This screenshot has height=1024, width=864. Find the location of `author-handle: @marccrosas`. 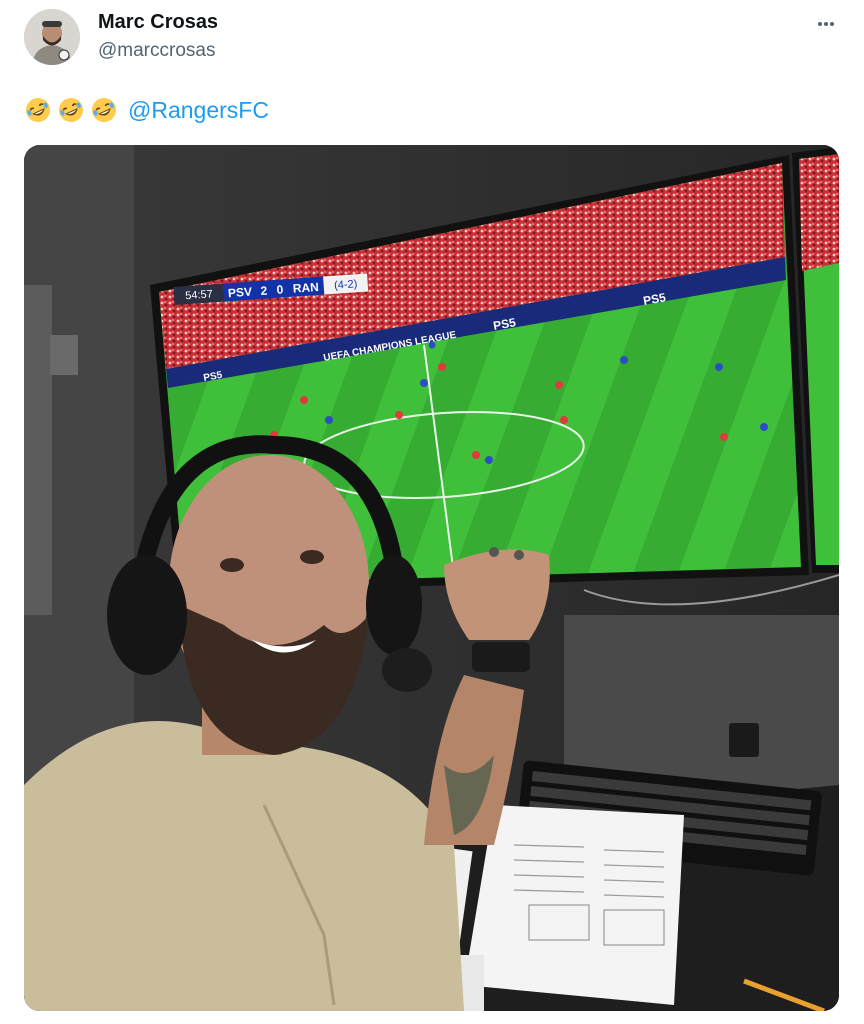

author-handle: @marccrosas is located at coordinates (156, 51).